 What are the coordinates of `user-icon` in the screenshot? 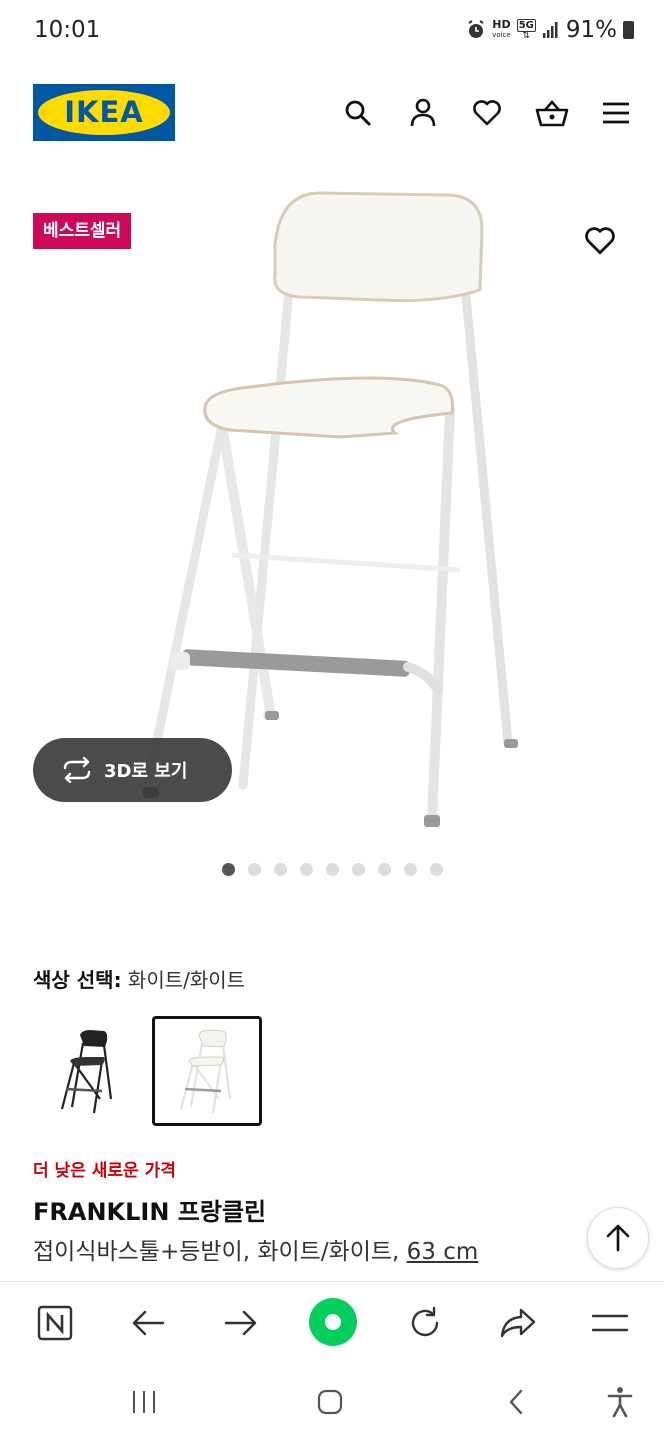 It's located at (423, 113).